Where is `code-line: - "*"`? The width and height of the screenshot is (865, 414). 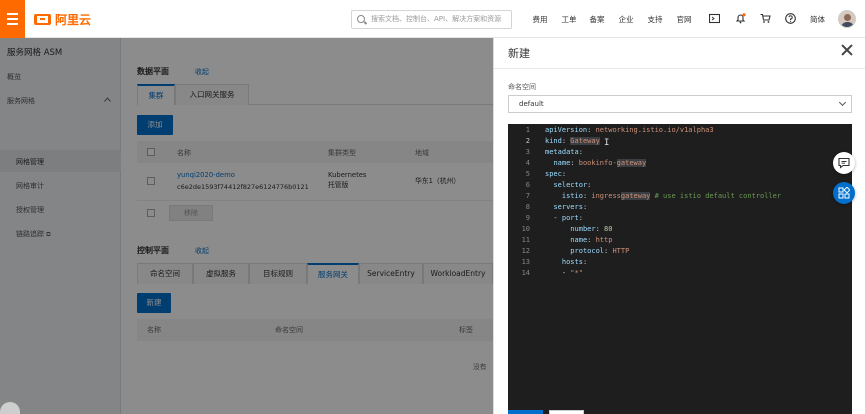 code-line: - "*" is located at coordinates (564, 273).